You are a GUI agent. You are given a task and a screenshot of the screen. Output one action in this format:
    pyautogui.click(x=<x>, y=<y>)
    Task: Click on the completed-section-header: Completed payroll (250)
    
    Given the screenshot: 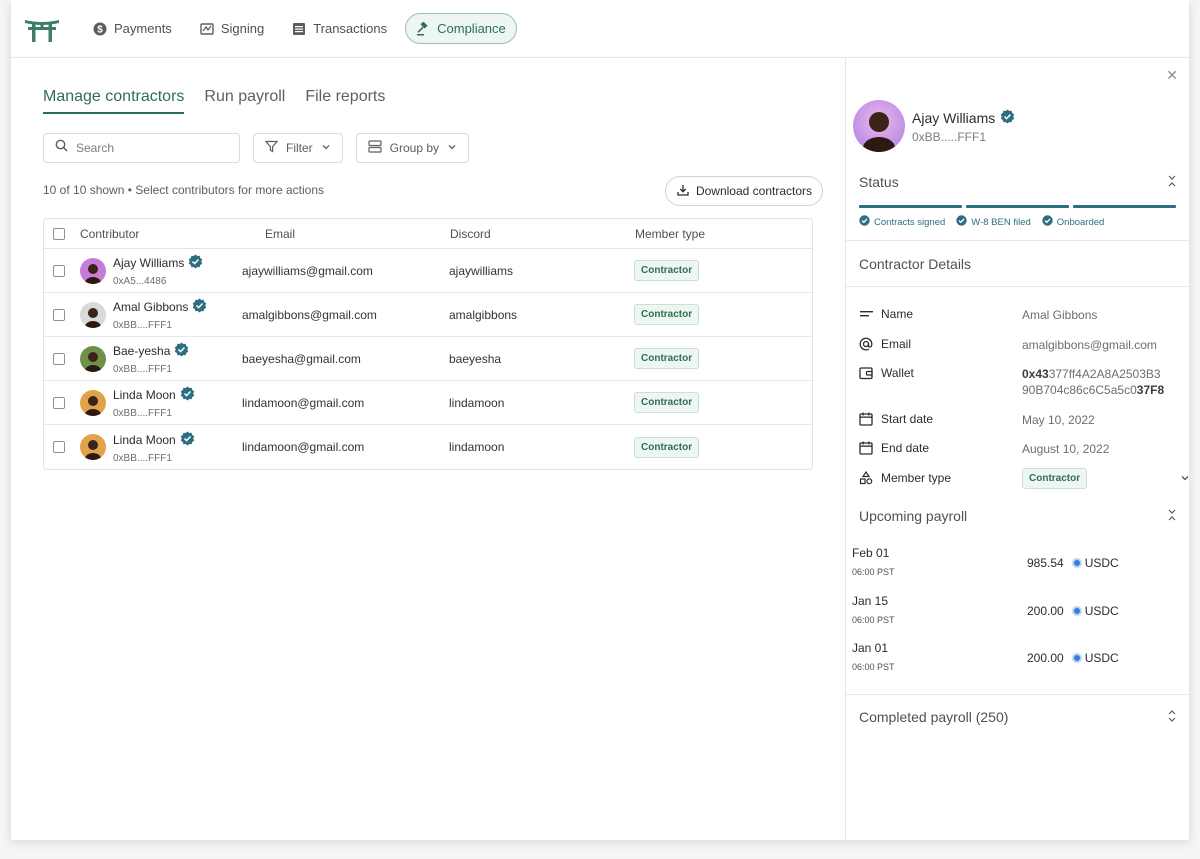 What is the action you would take?
    pyautogui.click(x=1018, y=717)
    